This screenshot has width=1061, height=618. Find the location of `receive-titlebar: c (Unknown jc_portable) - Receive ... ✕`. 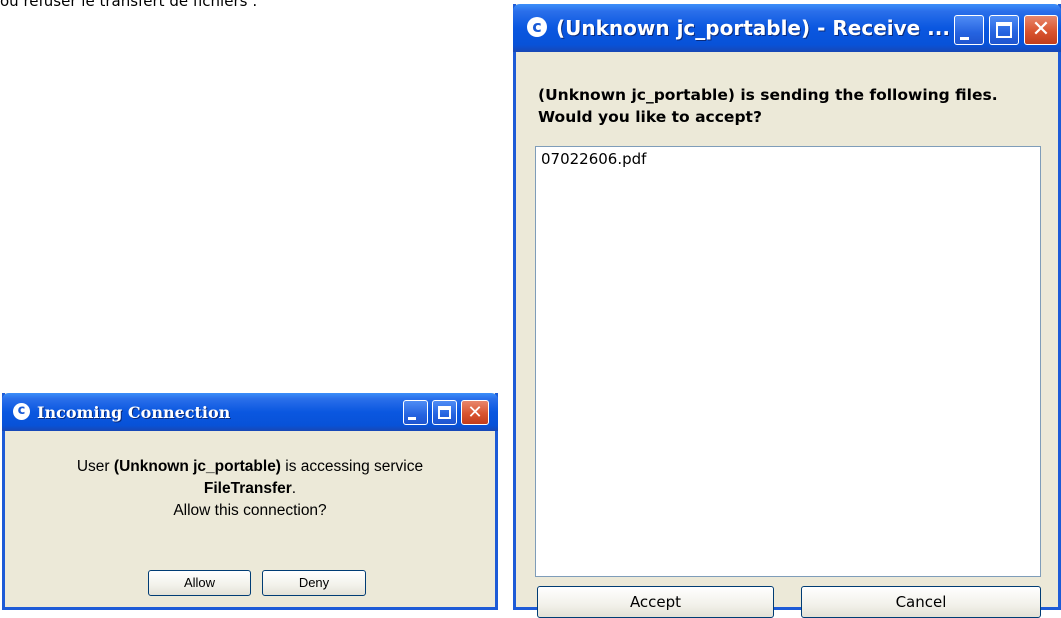

receive-titlebar: c (Unknown jc_portable) - Receive ... ✕ is located at coordinates (787, 28).